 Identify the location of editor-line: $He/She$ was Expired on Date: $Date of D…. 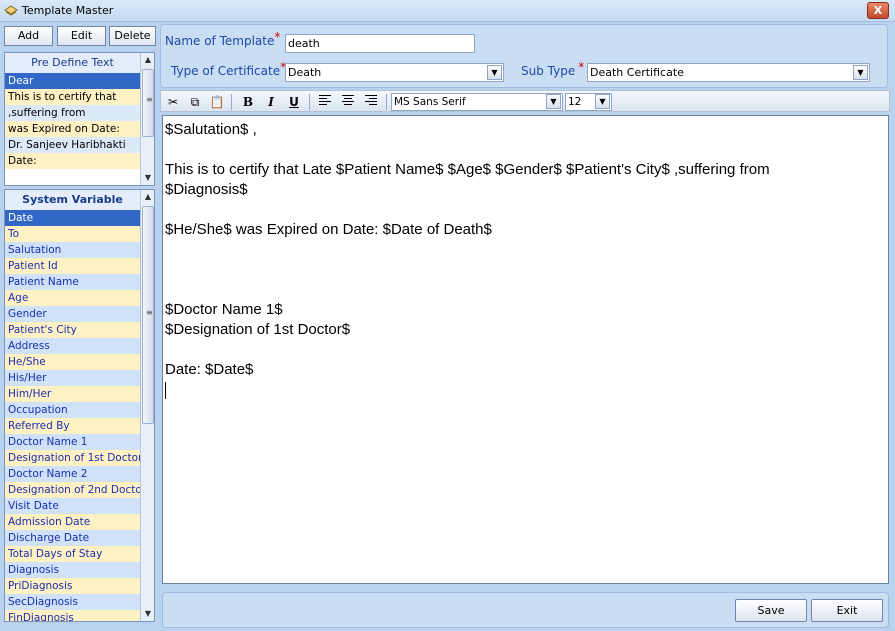
(328, 229).